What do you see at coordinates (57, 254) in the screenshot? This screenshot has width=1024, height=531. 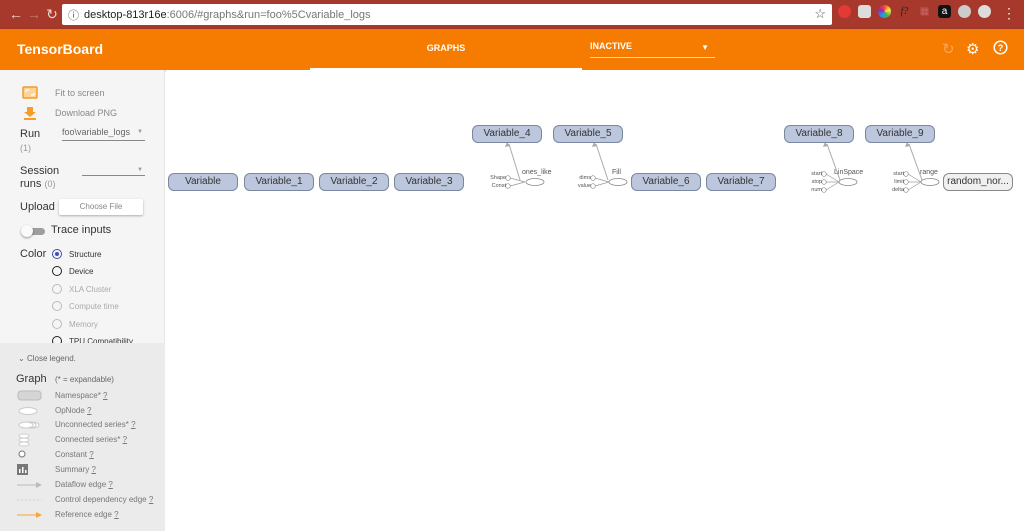 I see `color-radio-structure` at bounding box center [57, 254].